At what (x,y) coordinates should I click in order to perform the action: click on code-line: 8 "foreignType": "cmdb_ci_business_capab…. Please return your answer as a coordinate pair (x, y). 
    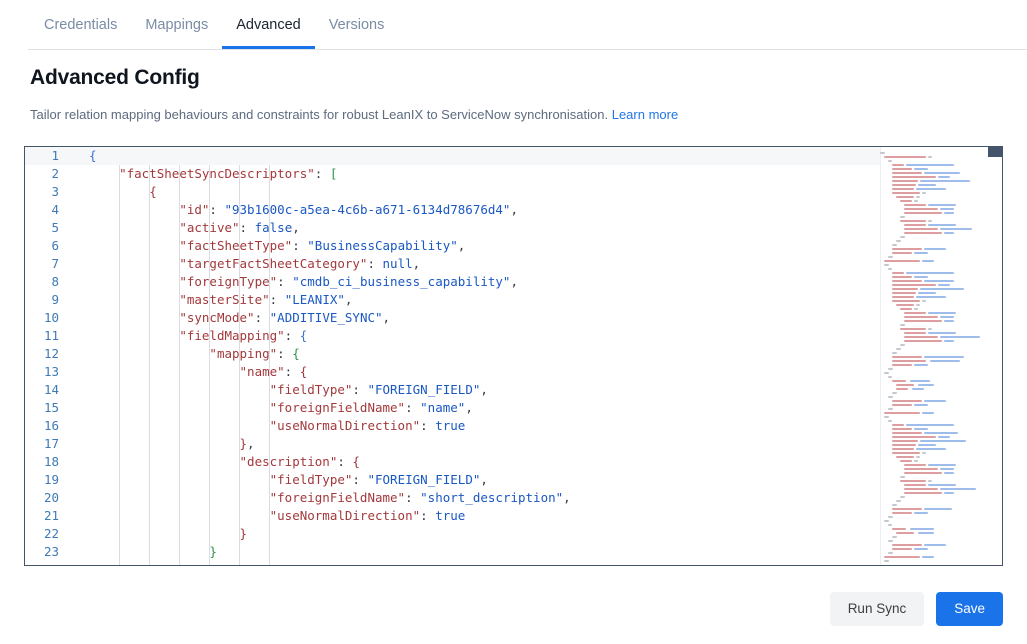
    Looking at the image, I should click on (452, 282).